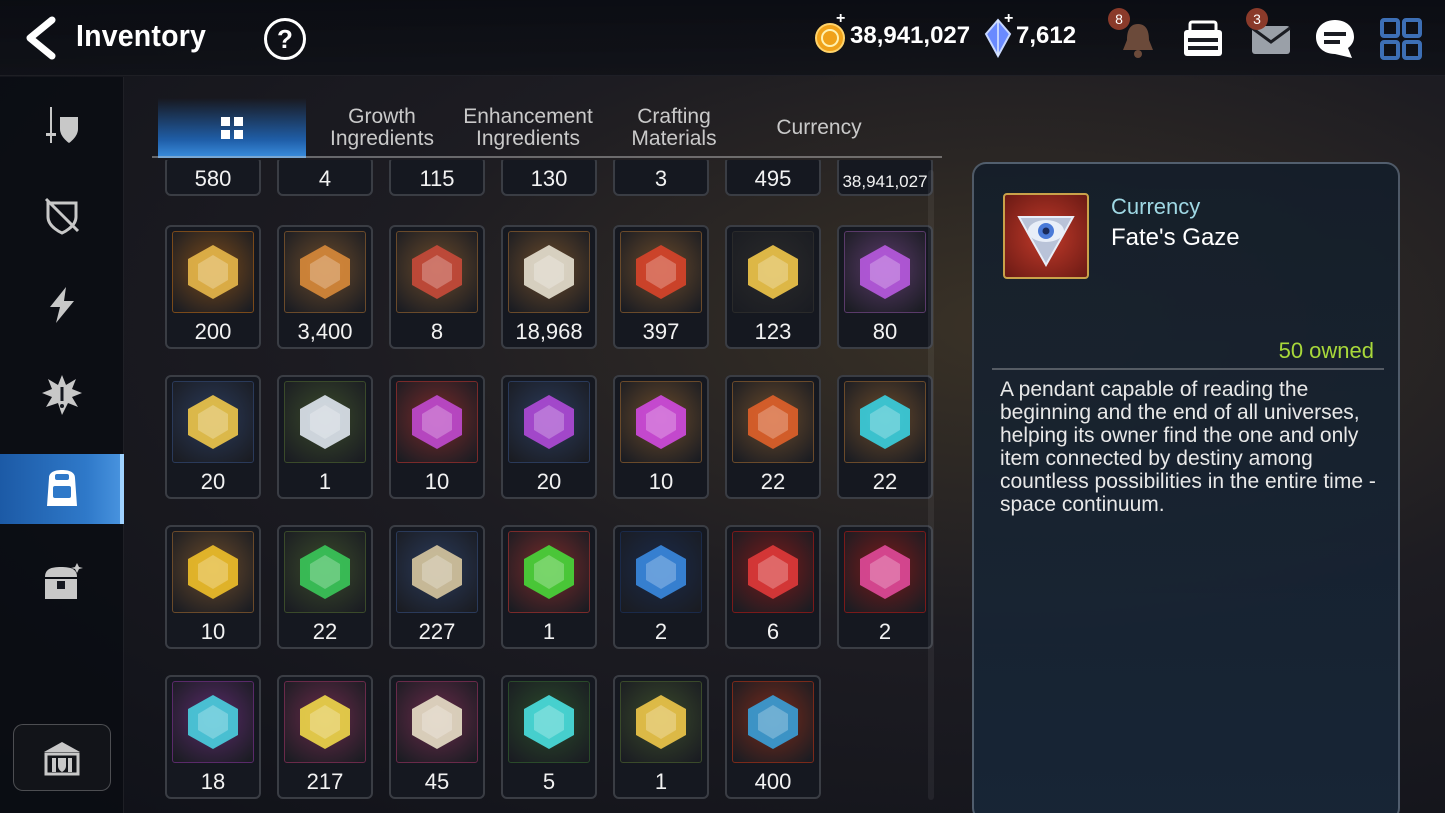 The height and width of the screenshot is (813, 1445). I want to click on guild-button, so click(62, 757).